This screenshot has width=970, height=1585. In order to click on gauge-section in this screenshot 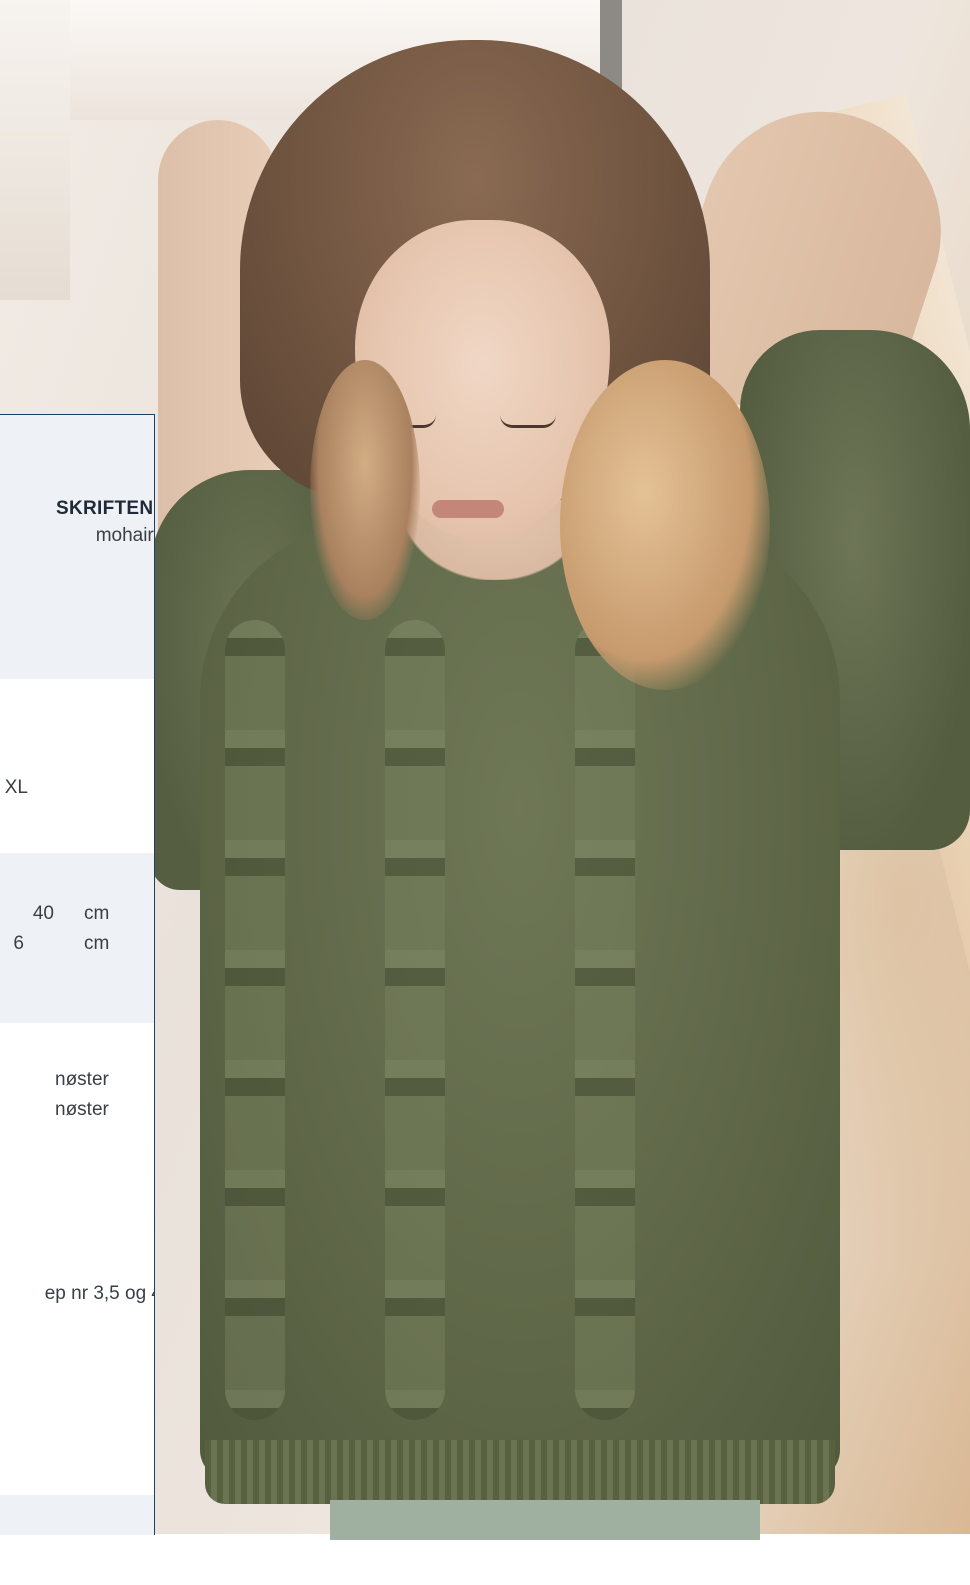, I will do `click(77, 1515)`.